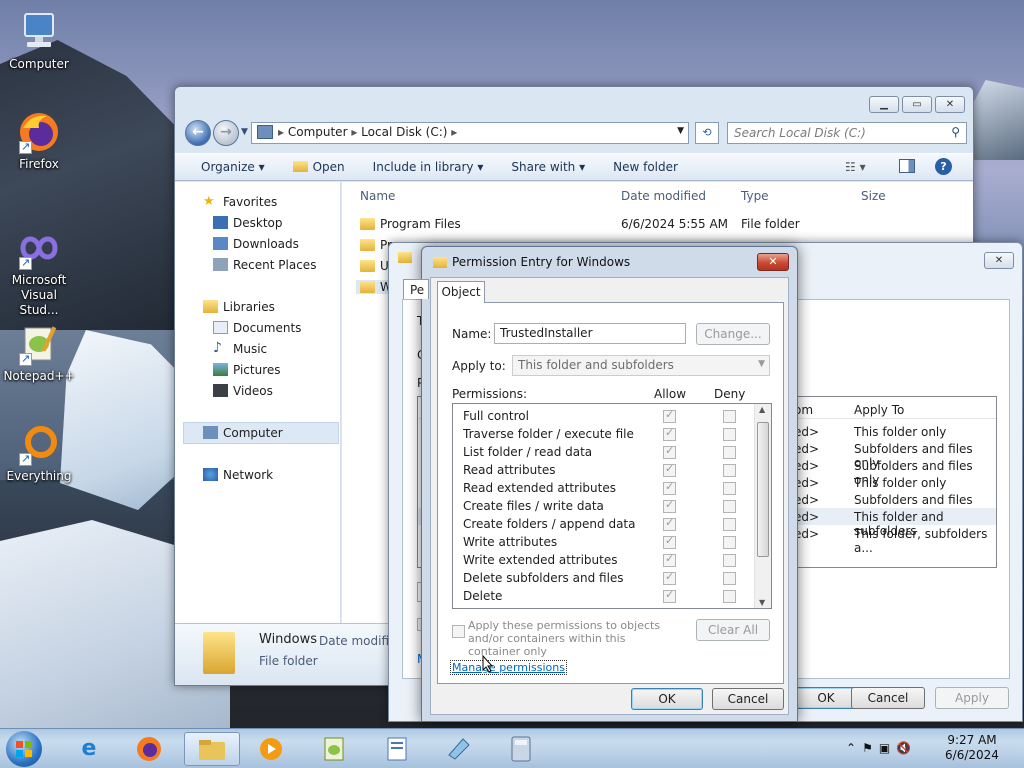  What do you see at coordinates (233, 167) in the screenshot?
I see `organize-button: Organize ▾` at bounding box center [233, 167].